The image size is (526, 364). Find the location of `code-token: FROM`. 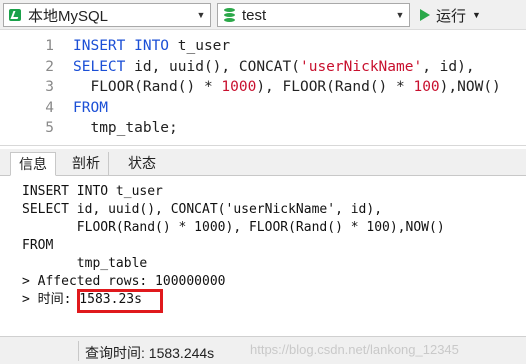

code-token: FROM is located at coordinates (90, 107).